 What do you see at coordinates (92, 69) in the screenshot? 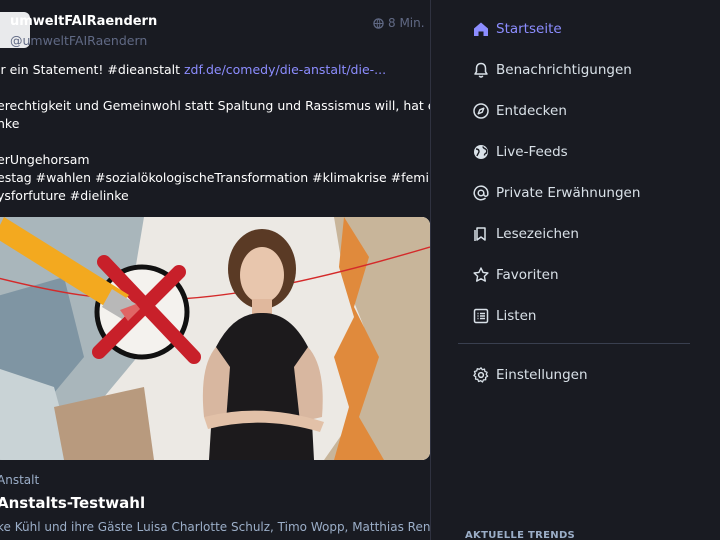
I see `post-text-prefix: ir ein Statement! #dieanstalt` at bounding box center [92, 69].